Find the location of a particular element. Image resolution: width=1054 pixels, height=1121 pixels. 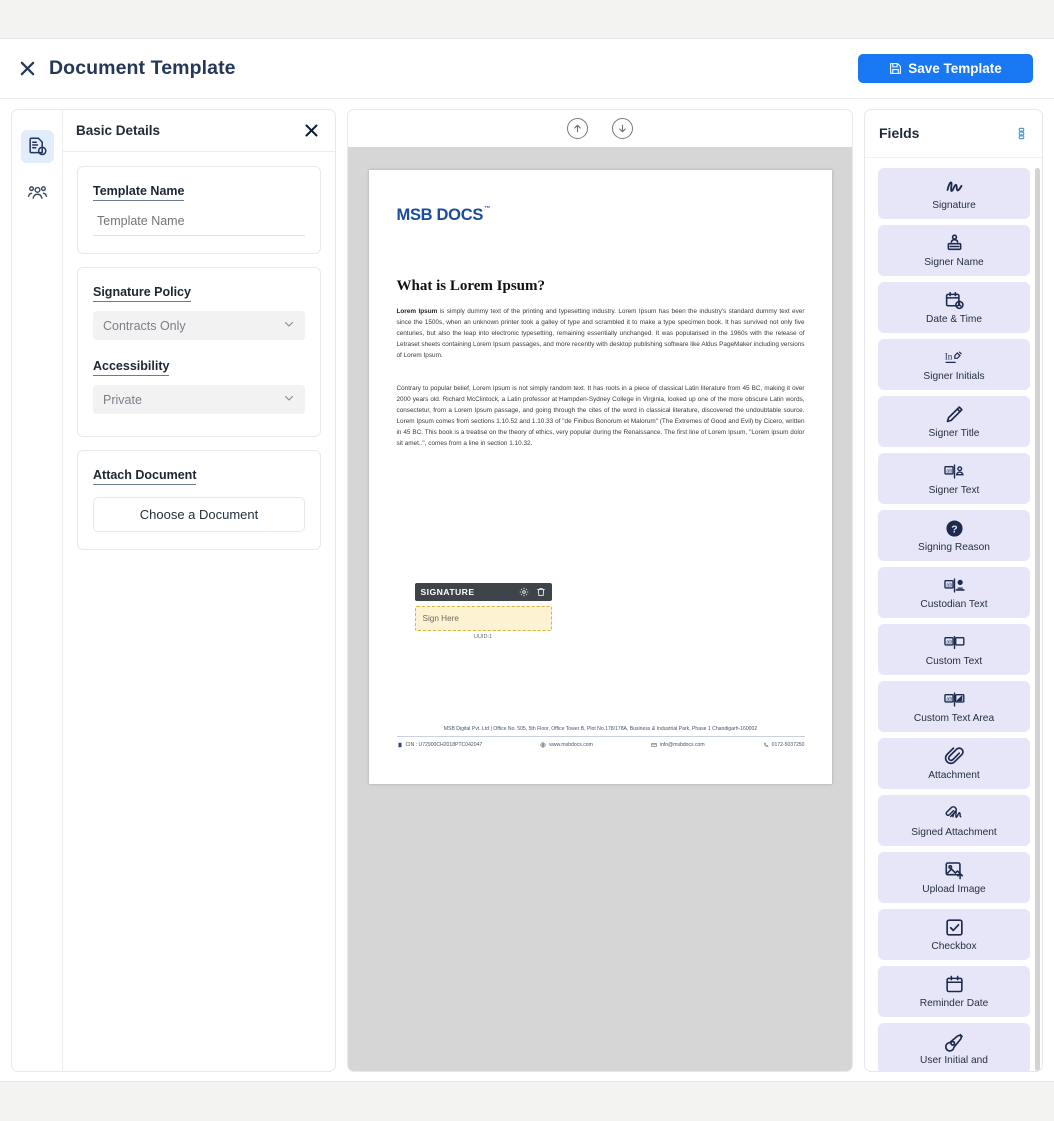

footer-phone-text: 0172-5037250 is located at coordinates (788, 745).